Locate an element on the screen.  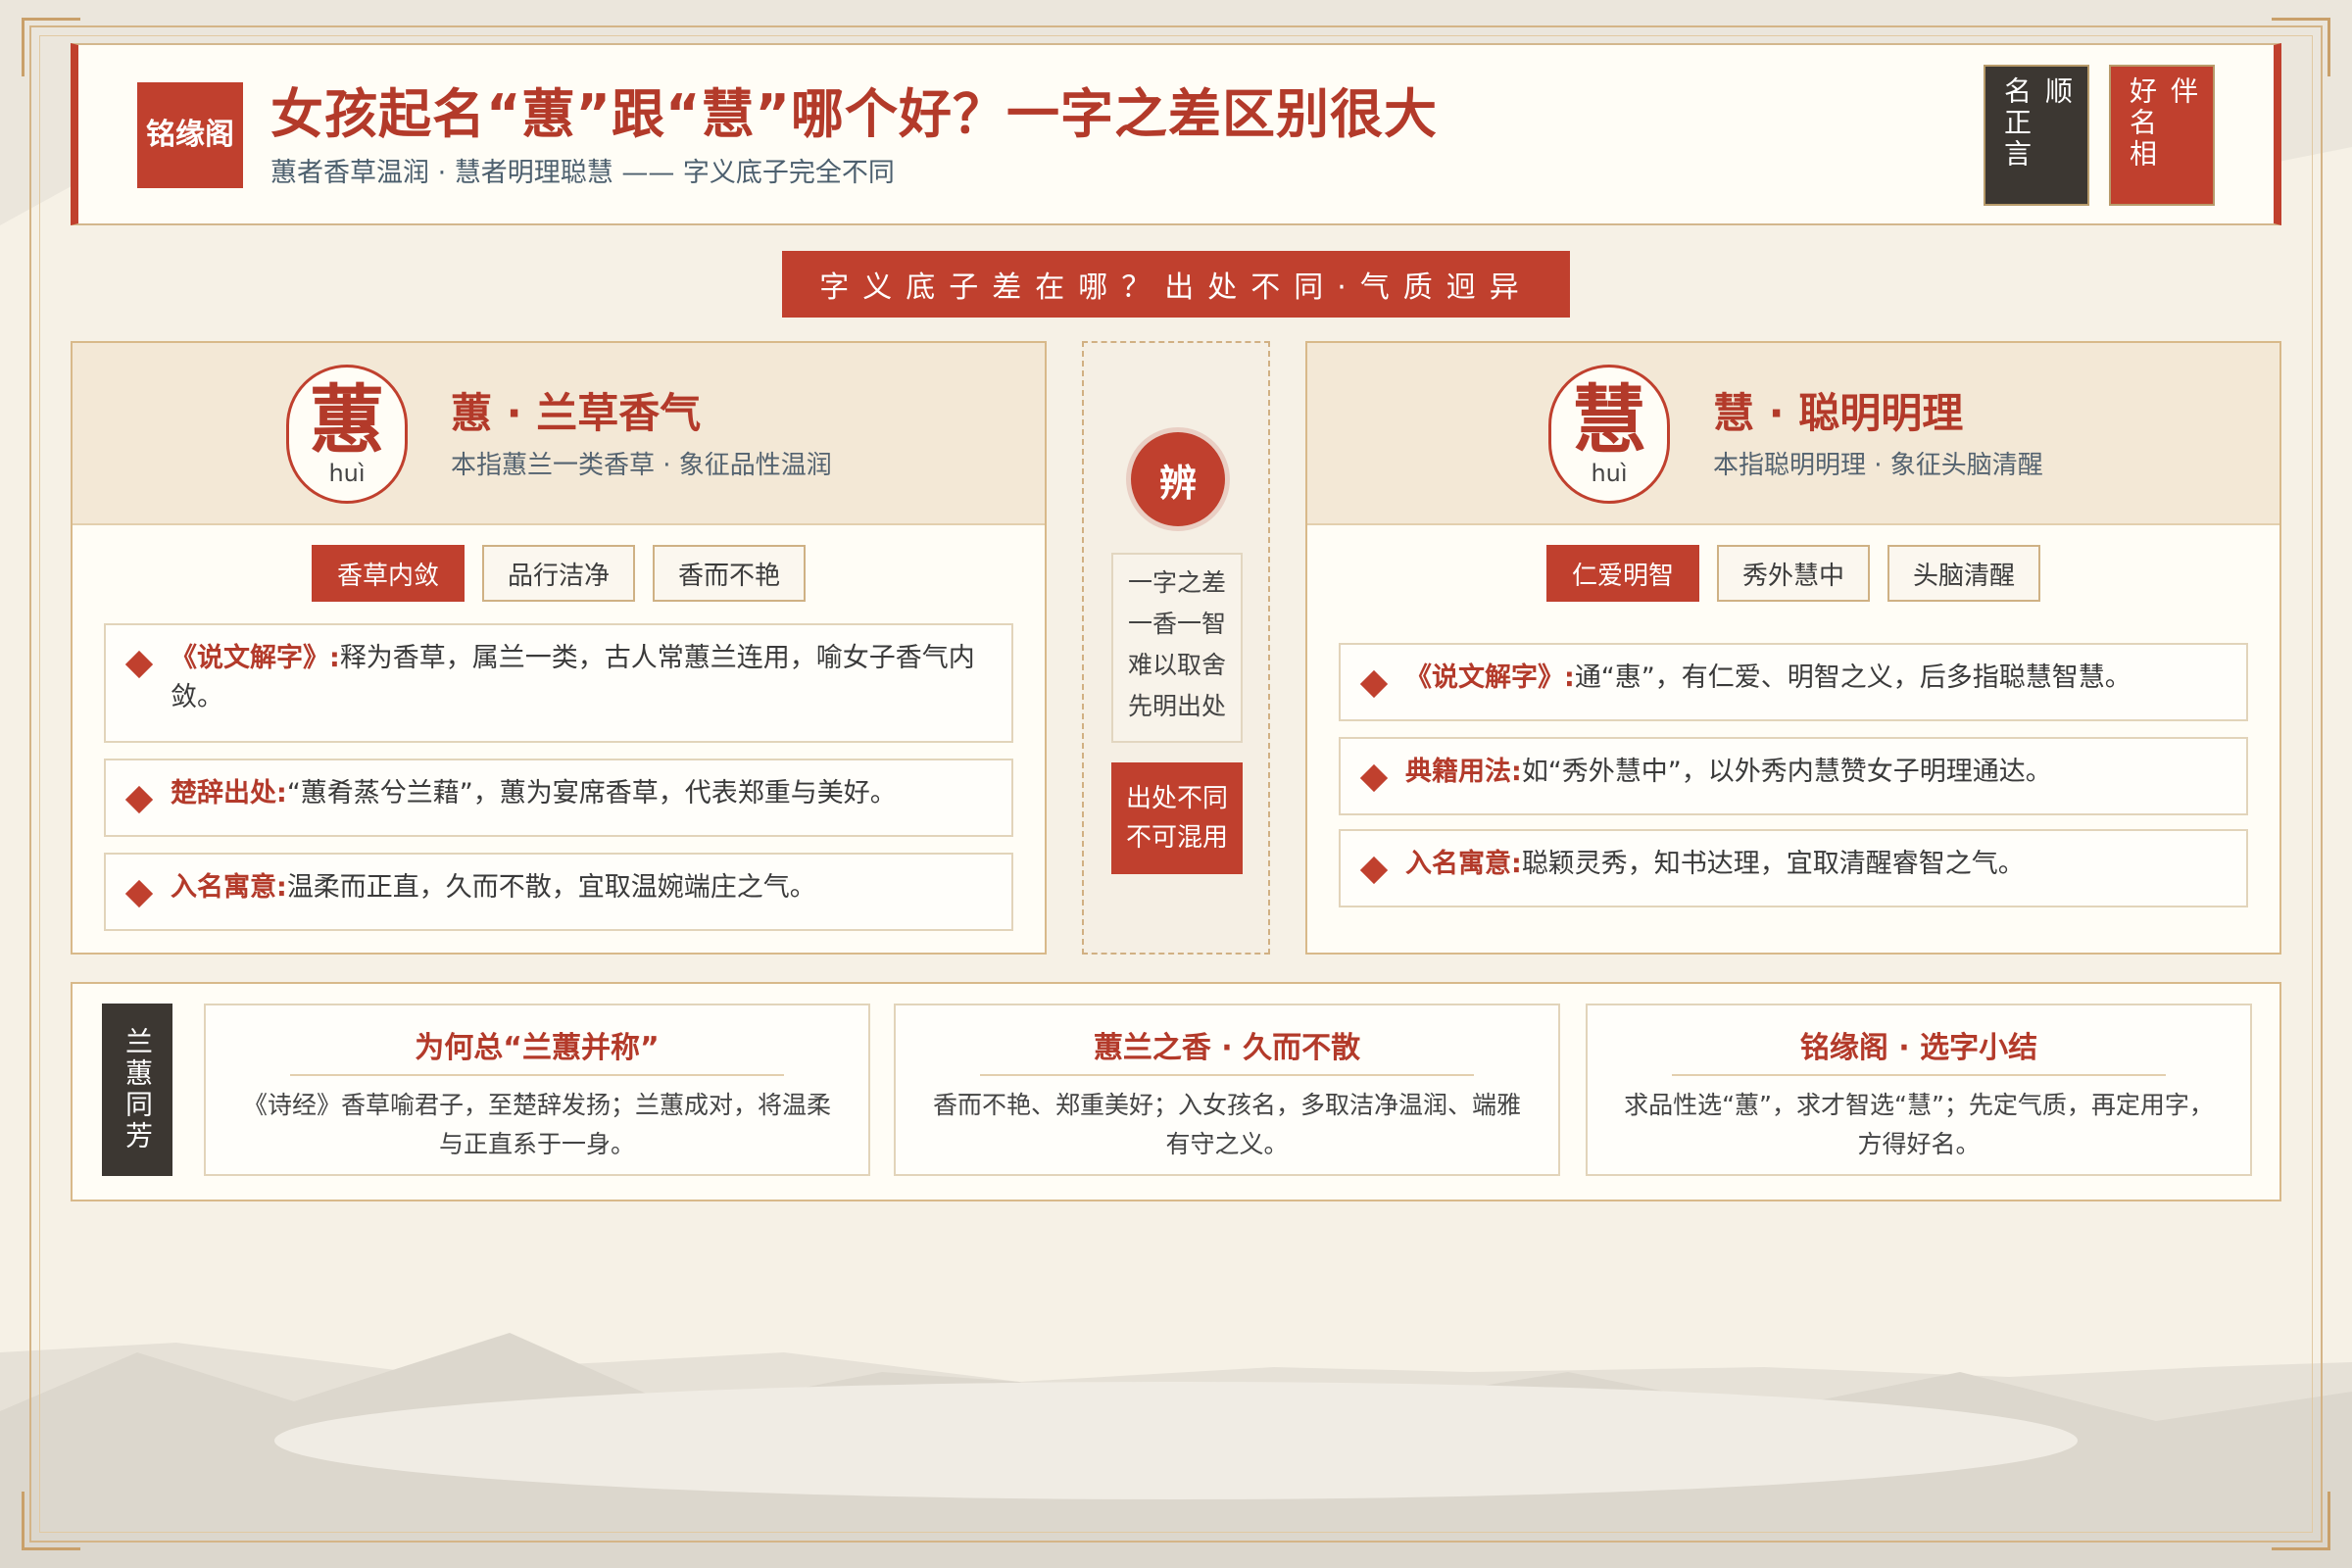
seal-dark: 顺 名正言 is located at coordinates (2037, 135).